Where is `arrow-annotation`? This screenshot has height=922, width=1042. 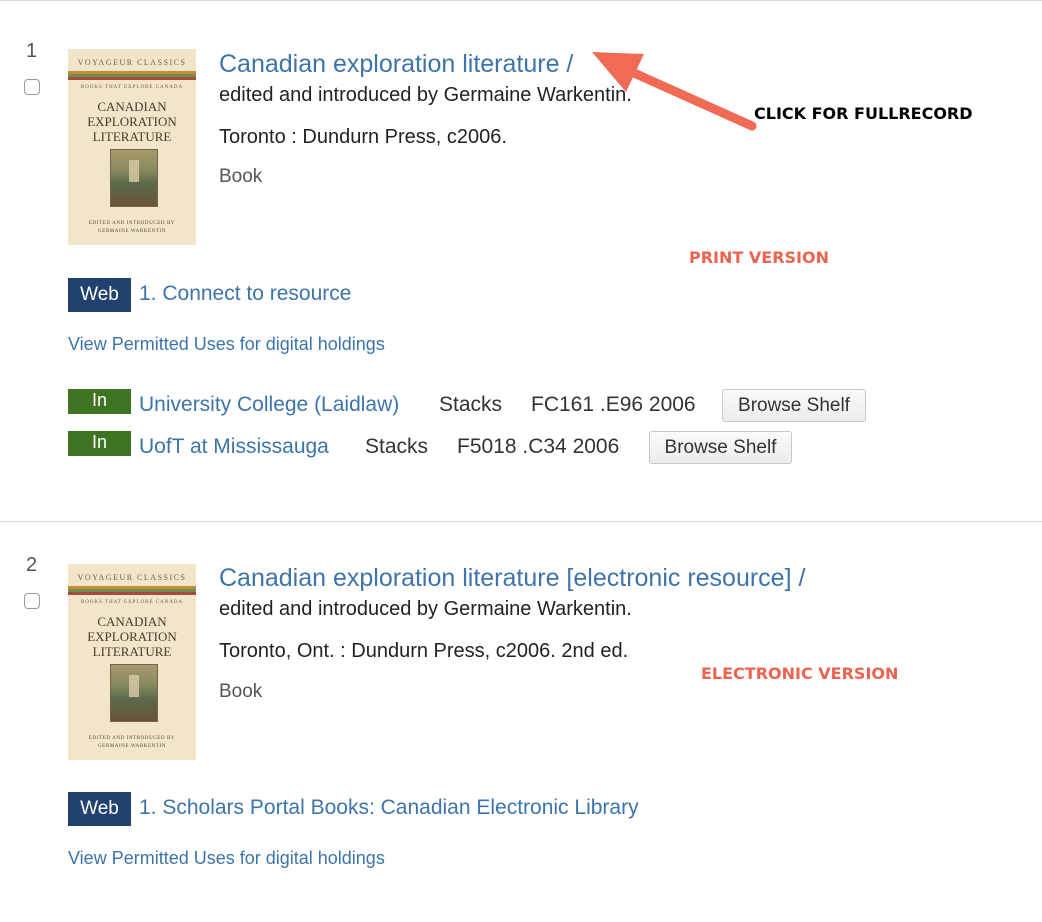 arrow-annotation is located at coordinates (674, 91).